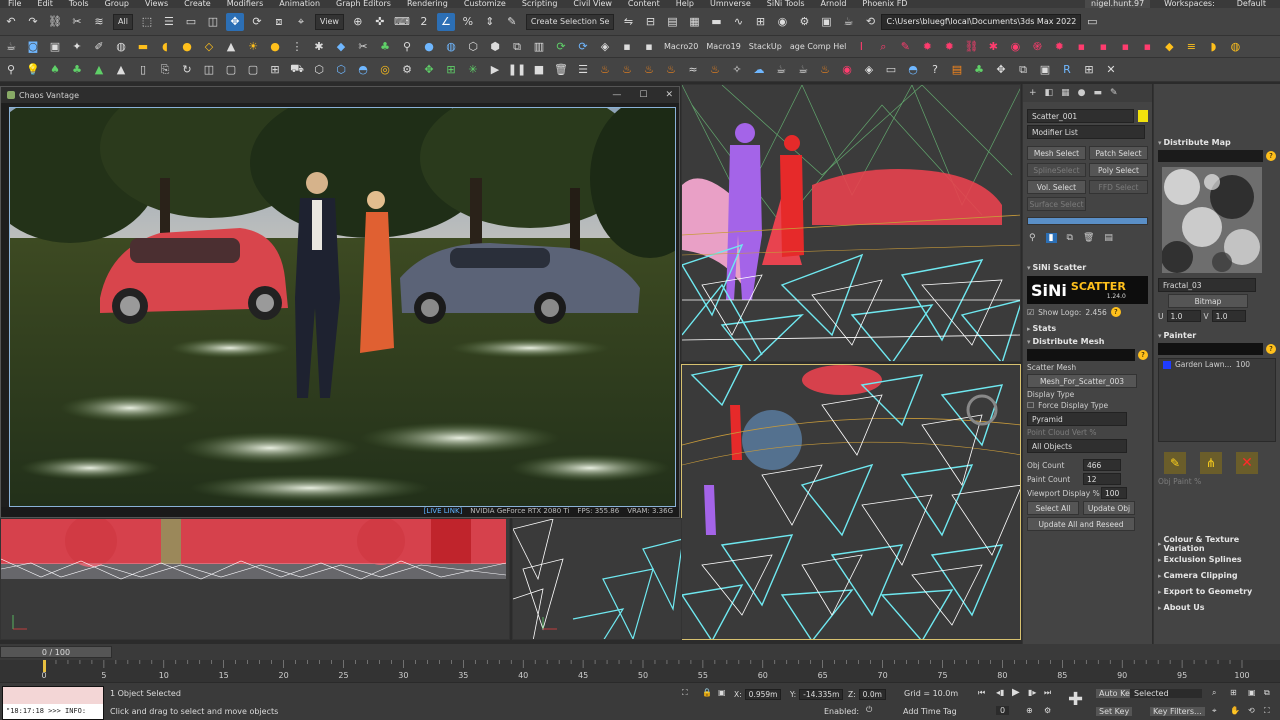 The image size is (1280, 720). I want to click on menu-modifiers: Modifiers, so click(245, 4).